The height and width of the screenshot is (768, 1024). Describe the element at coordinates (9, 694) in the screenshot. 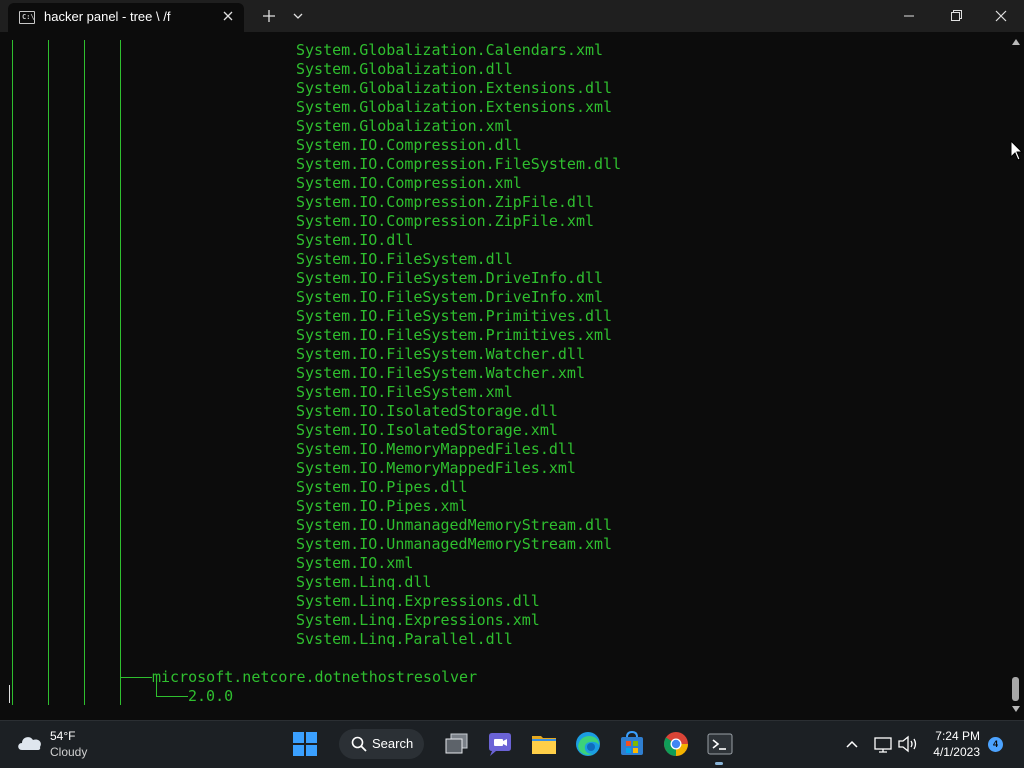

I see `text-cursor` at that location.